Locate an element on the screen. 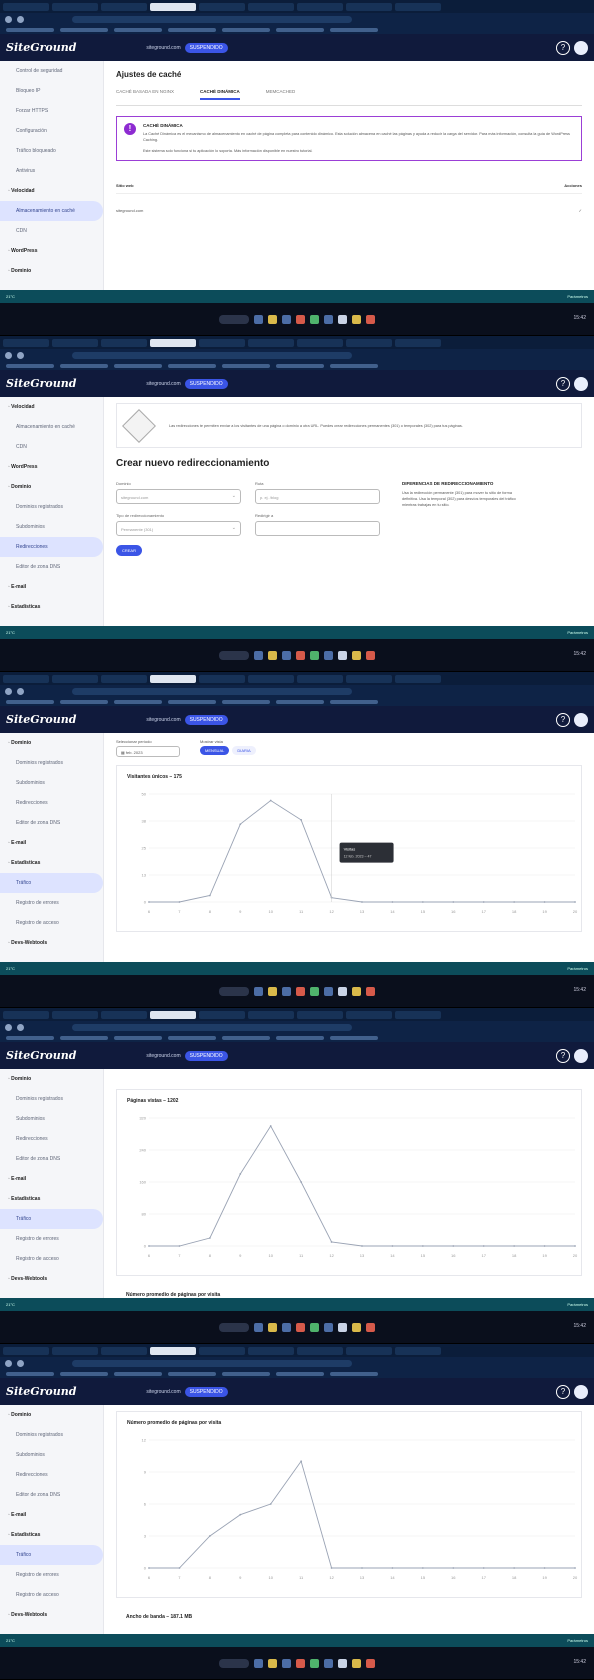 Image resolution: width=594 pixels, height=1680 pixels. sidebar-item: Antivirus is located at coordinates (51, 171).